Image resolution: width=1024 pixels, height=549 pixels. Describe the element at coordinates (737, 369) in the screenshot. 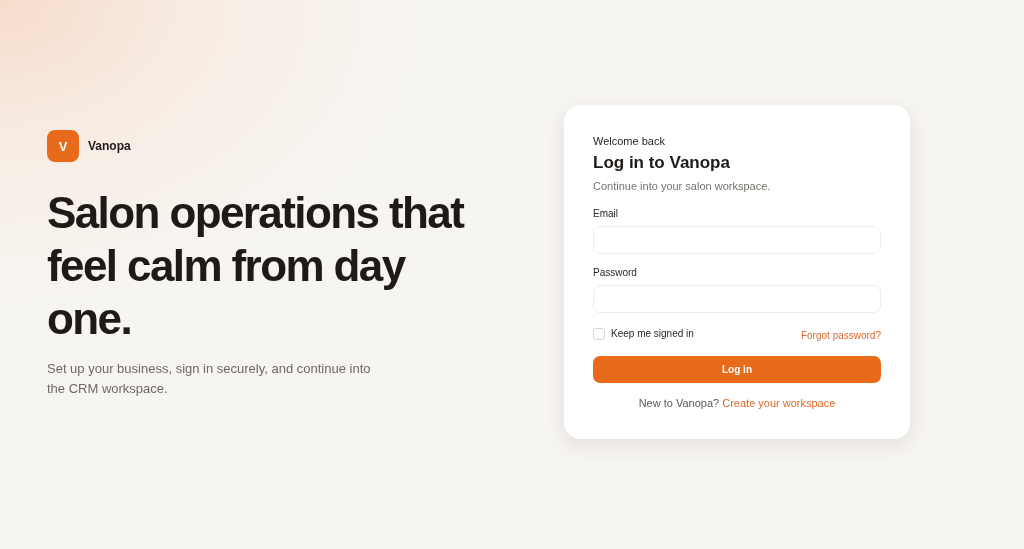

I see `login-button: Log in` at that location.